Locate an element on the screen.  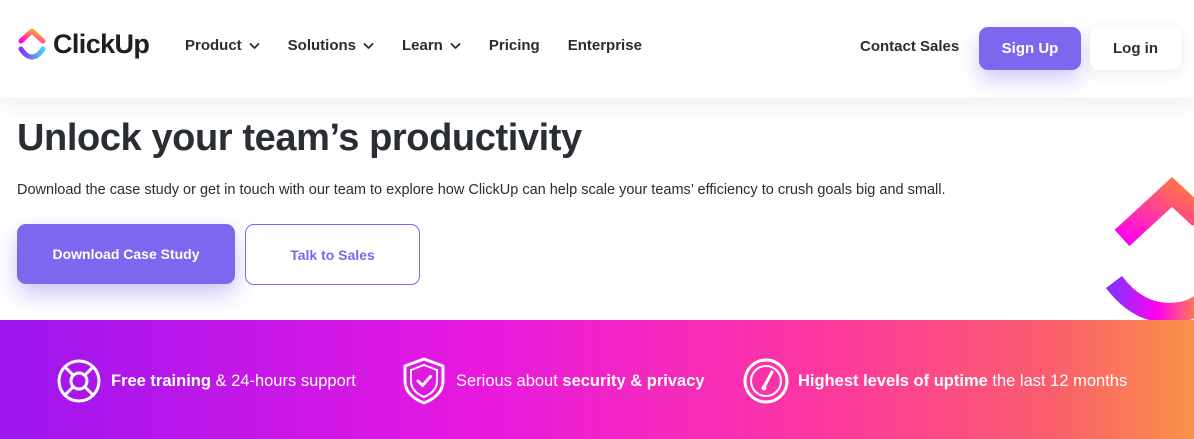
menu-enterprise: Enterprise is located at coordinates (605, 45).